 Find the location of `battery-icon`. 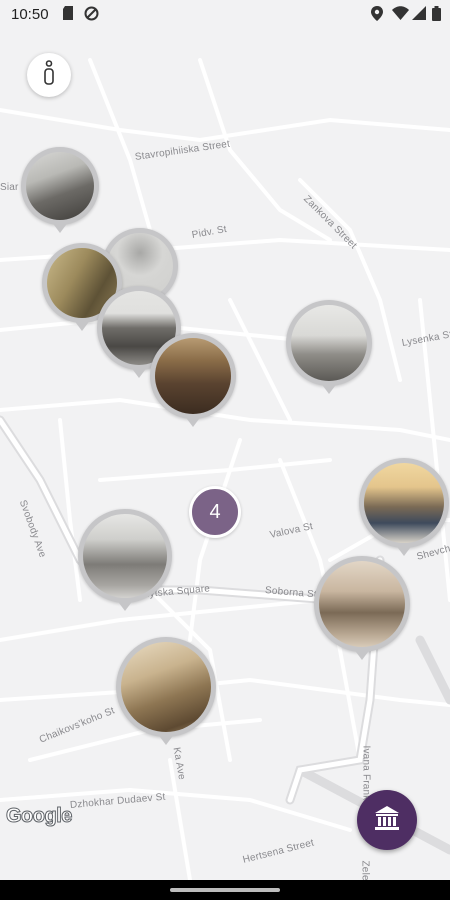

battery-icon is located at coordinates (436, 16).